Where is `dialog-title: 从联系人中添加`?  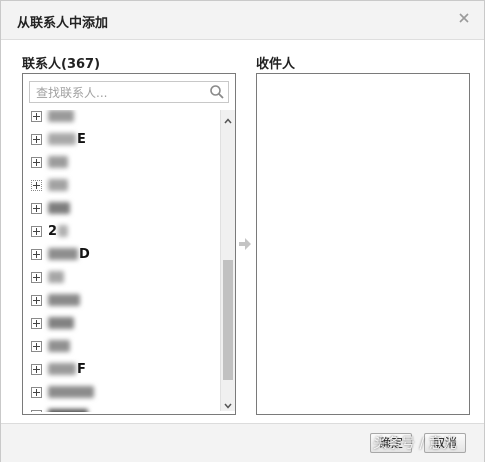 dialog-title: 从联系人中添加 is located at coordinates (63, 23).